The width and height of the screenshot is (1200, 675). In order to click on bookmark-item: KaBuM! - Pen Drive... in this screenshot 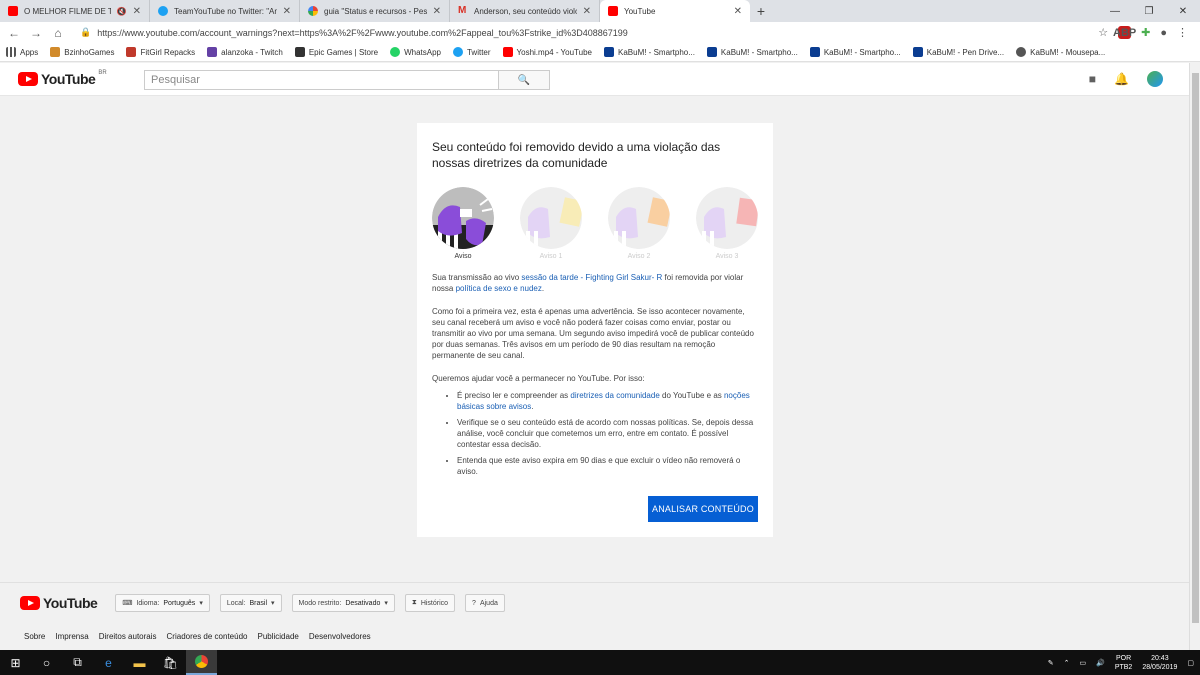, I will do `click(958, 52)`.